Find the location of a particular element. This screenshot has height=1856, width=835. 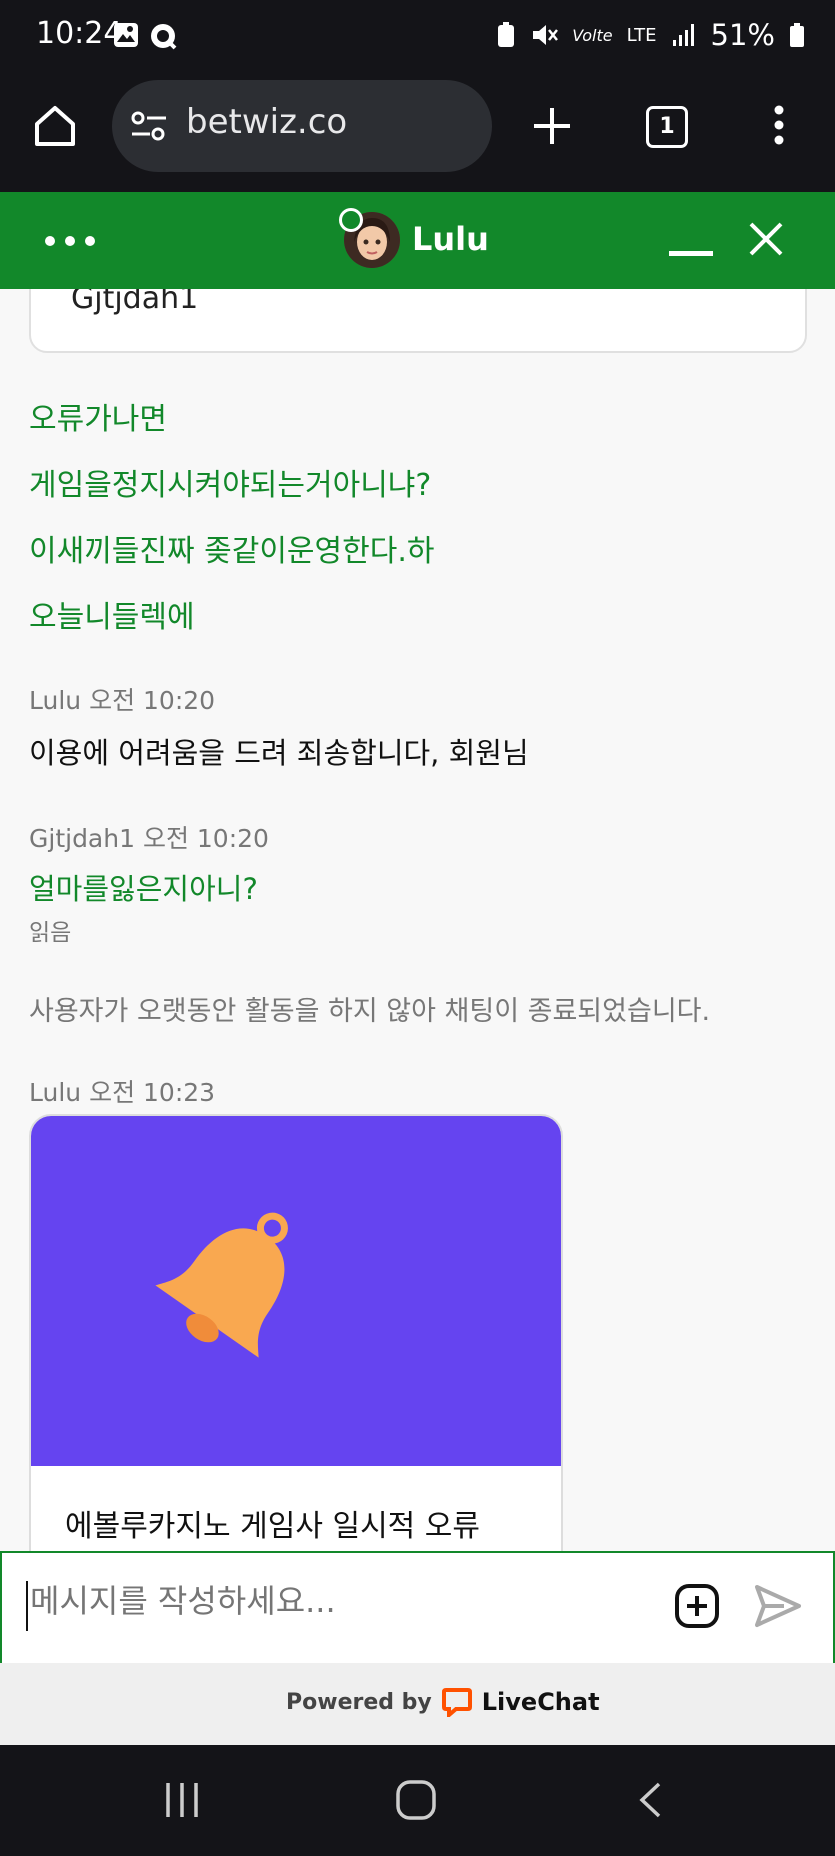

message-input is located at coordinates (340, 1601).